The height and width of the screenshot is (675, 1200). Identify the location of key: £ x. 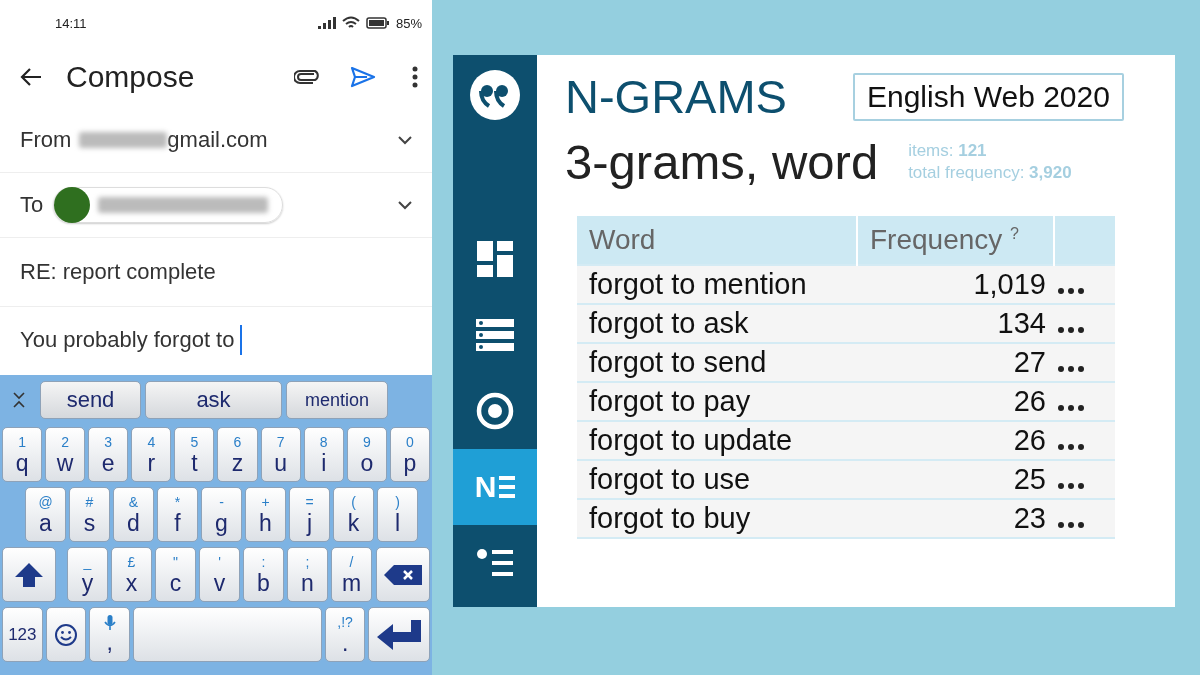
(131, 574).